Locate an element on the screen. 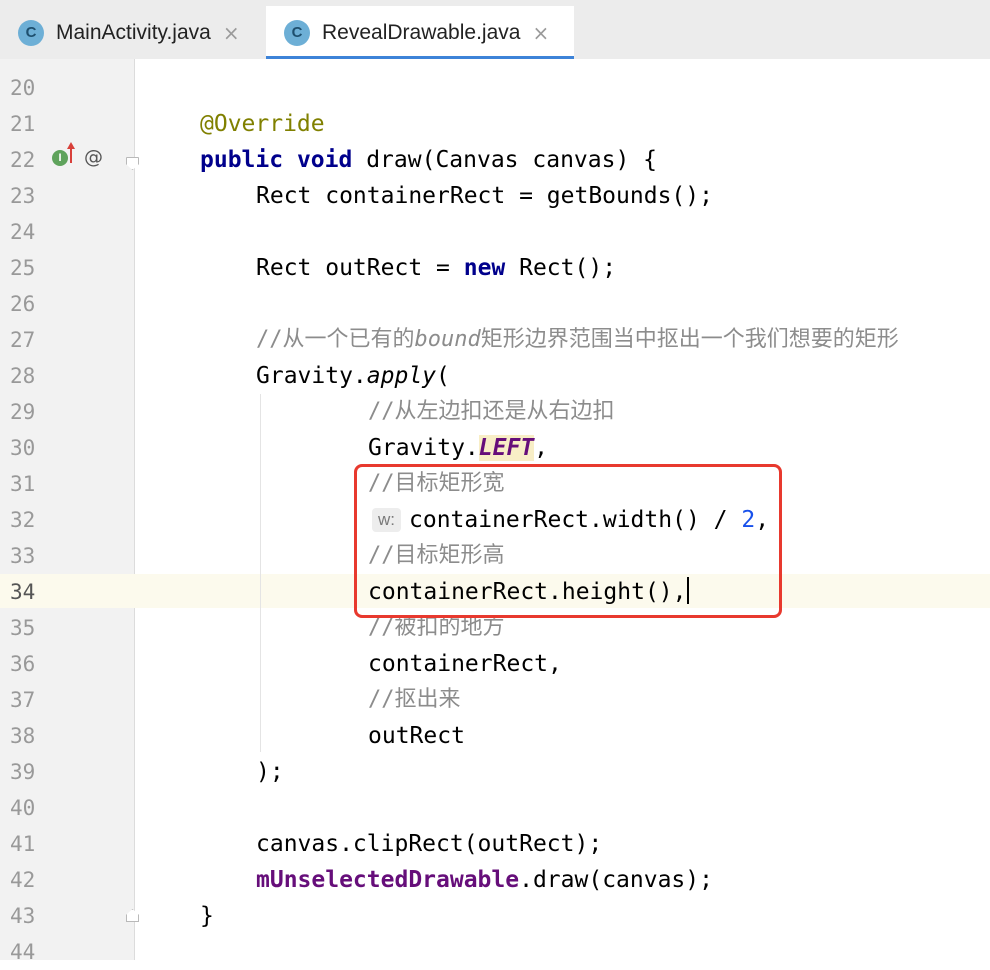 The width and height of the screenshot is (990, 970). line-number: 38 is located at coordinates (23, 736).